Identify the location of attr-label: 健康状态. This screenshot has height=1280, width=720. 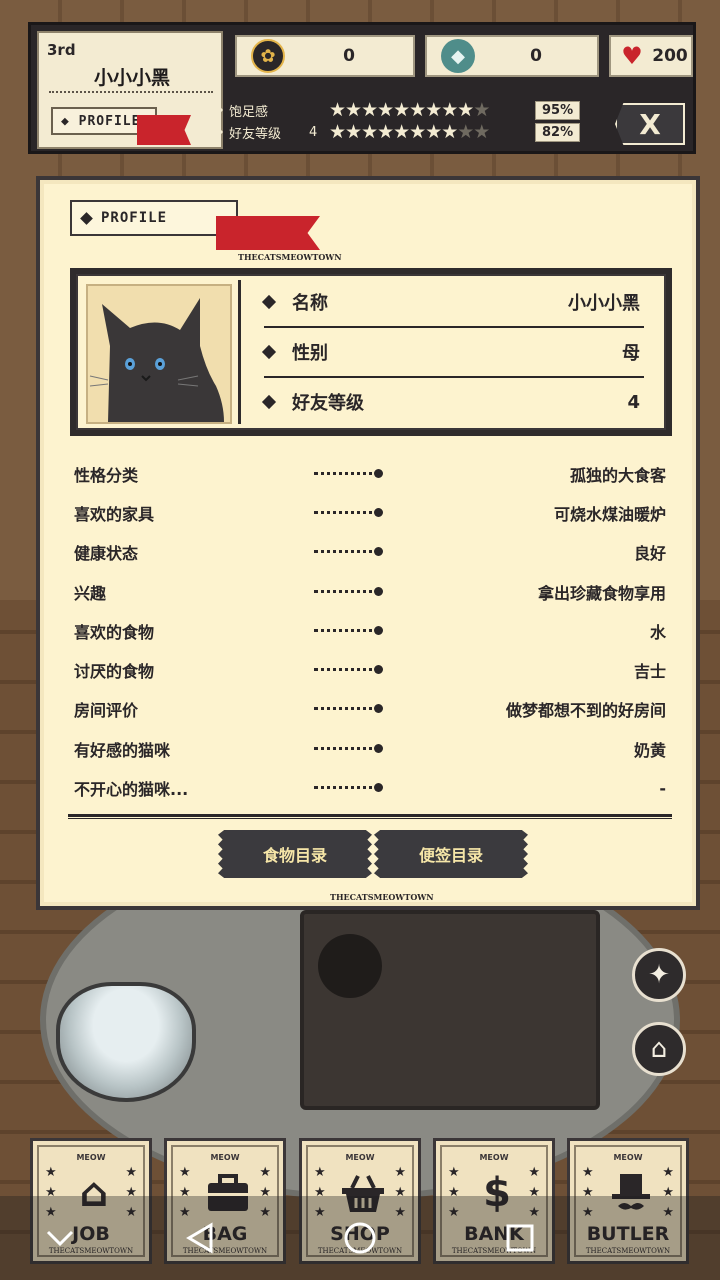
(106, 554).